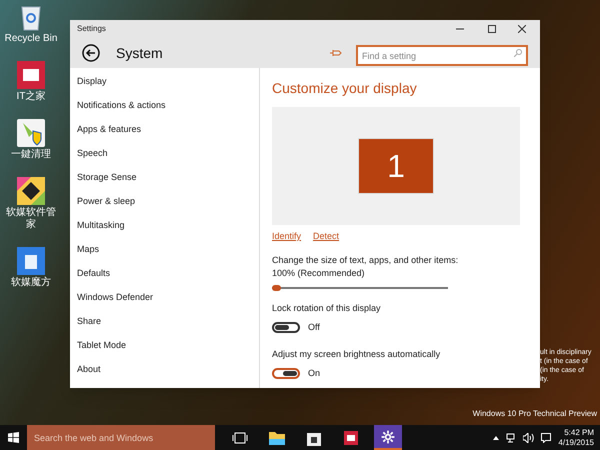 This screenshot has height=450, width=600. What do you see at coordinates (396, 166) in the screenshot?
I see `monitor-tile: 1` at bounding box center [396, 166].